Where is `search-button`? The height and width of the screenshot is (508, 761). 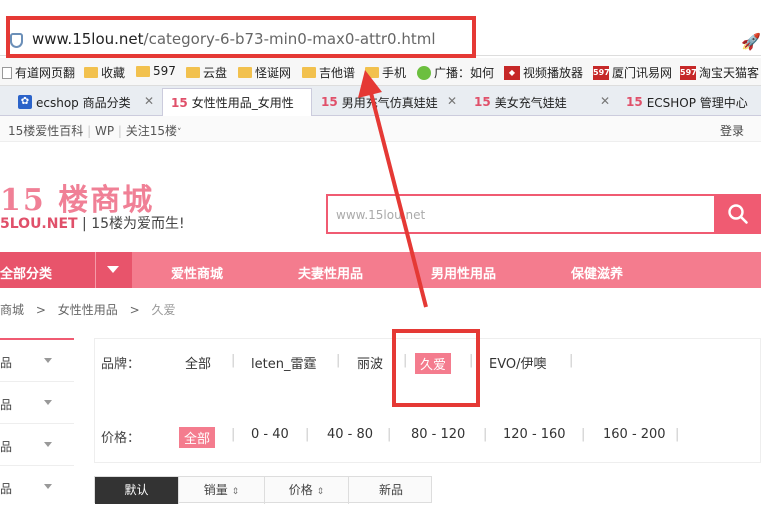 search-button is located at coordinates (738, 214).